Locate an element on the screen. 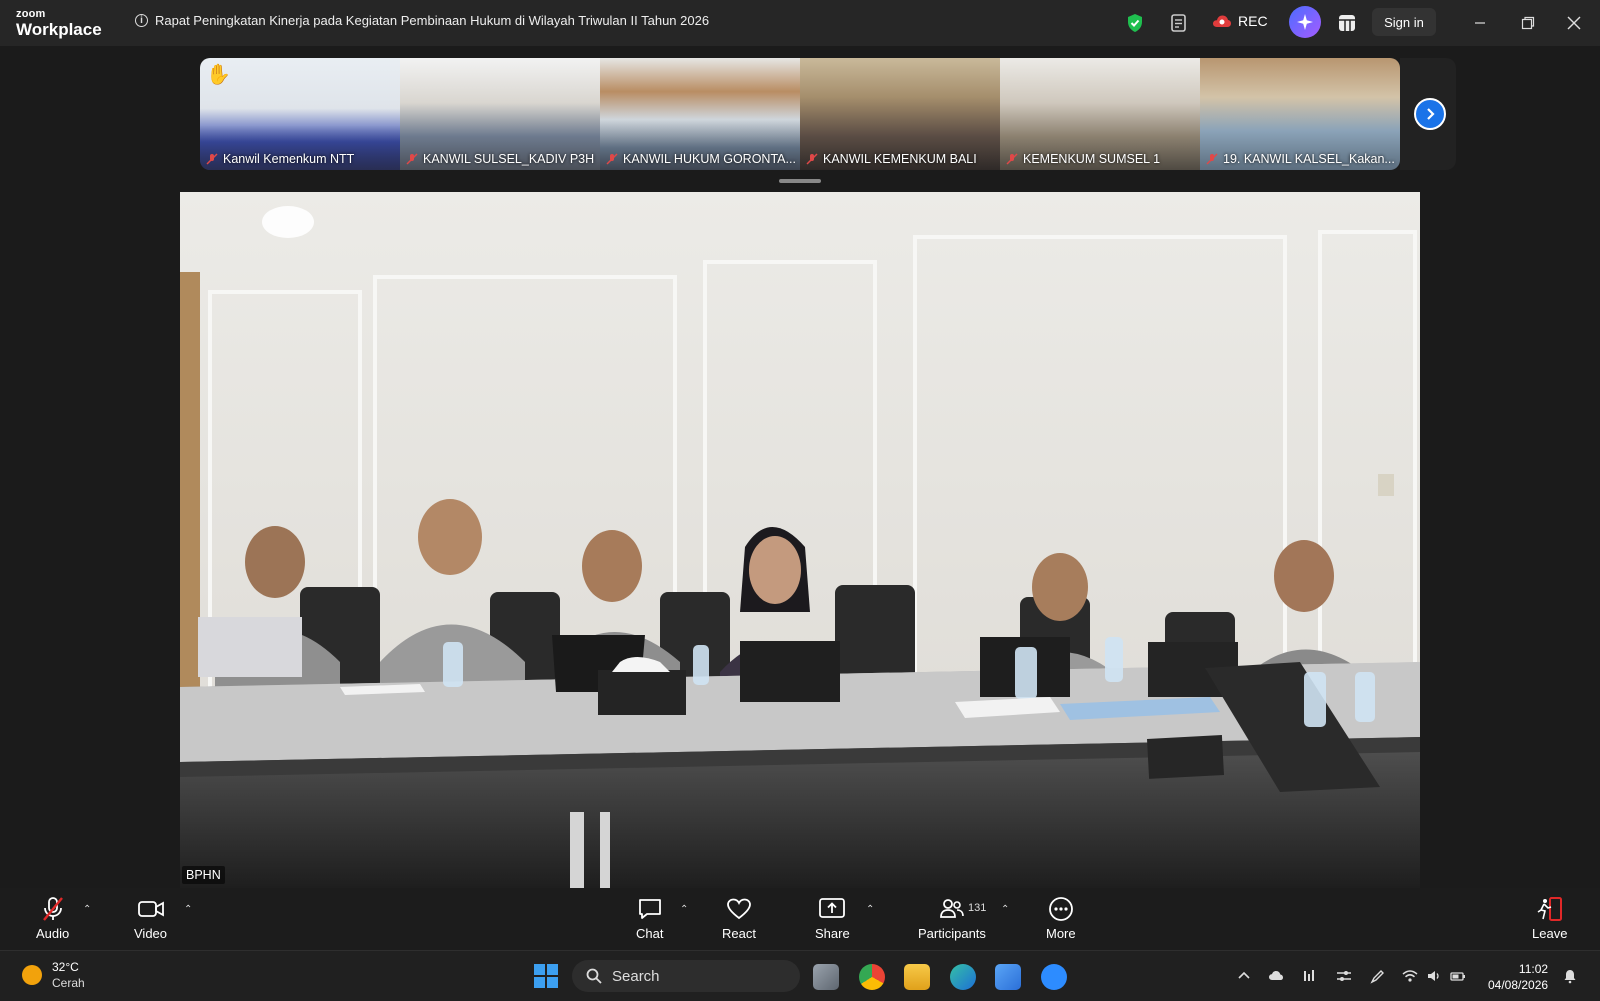 Image resolution: width=1600 pixels, height=1001 pixels. chrome-icon is located at coordinates (872, 977).